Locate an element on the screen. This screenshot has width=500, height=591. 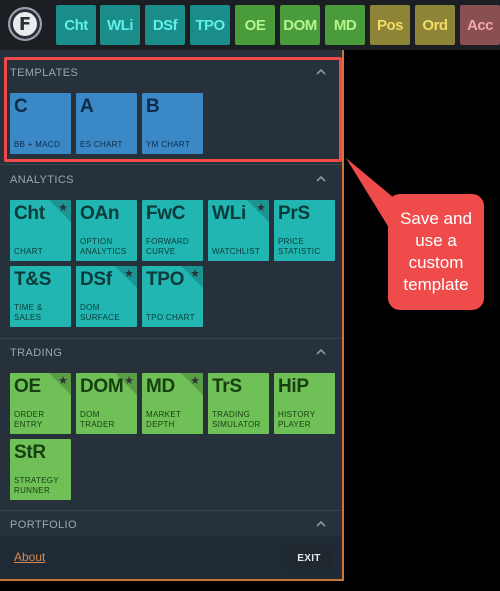
tile-fwc: FwC FORWARD CURVE is located at coordinates (172, 230).